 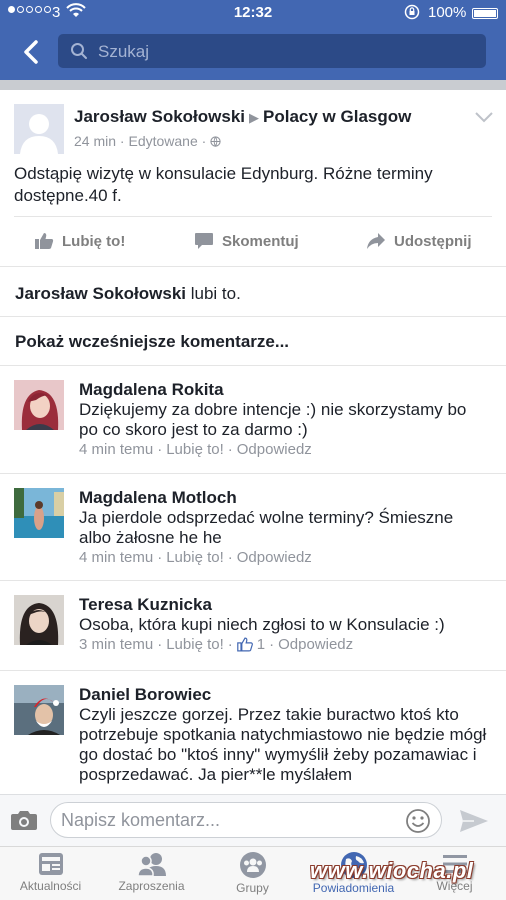 I want to click on battery-percent: 100%, so click(x=447, y=12).